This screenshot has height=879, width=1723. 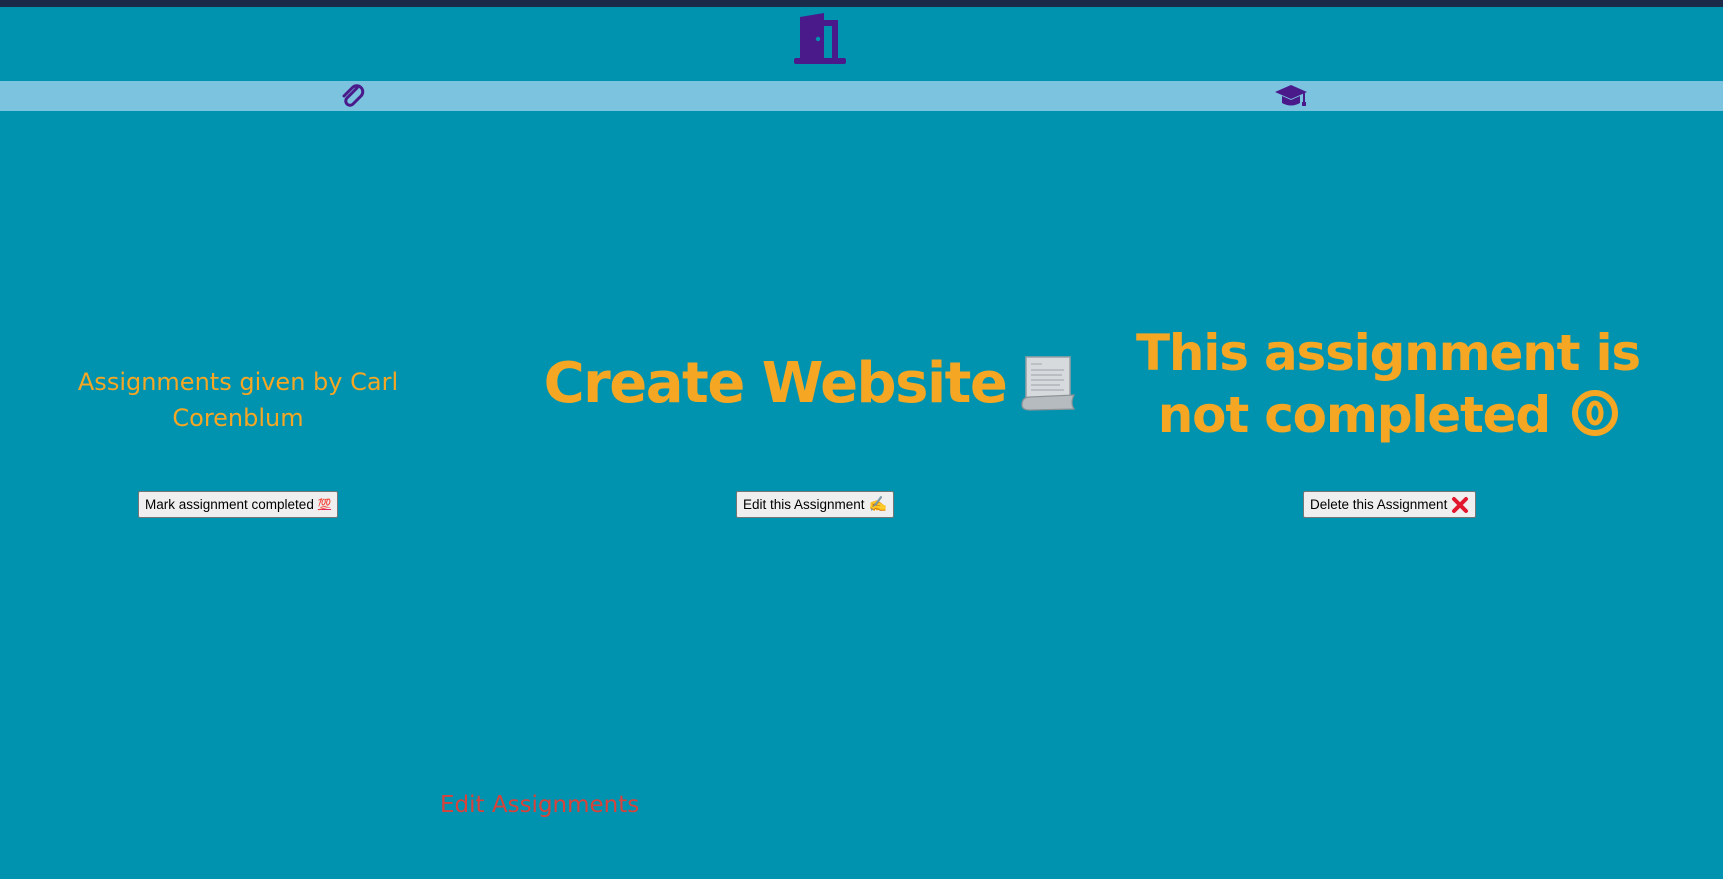 I want to click on mark-completed-button: Mark assignment completed 💯, so click(x=238, y=504).